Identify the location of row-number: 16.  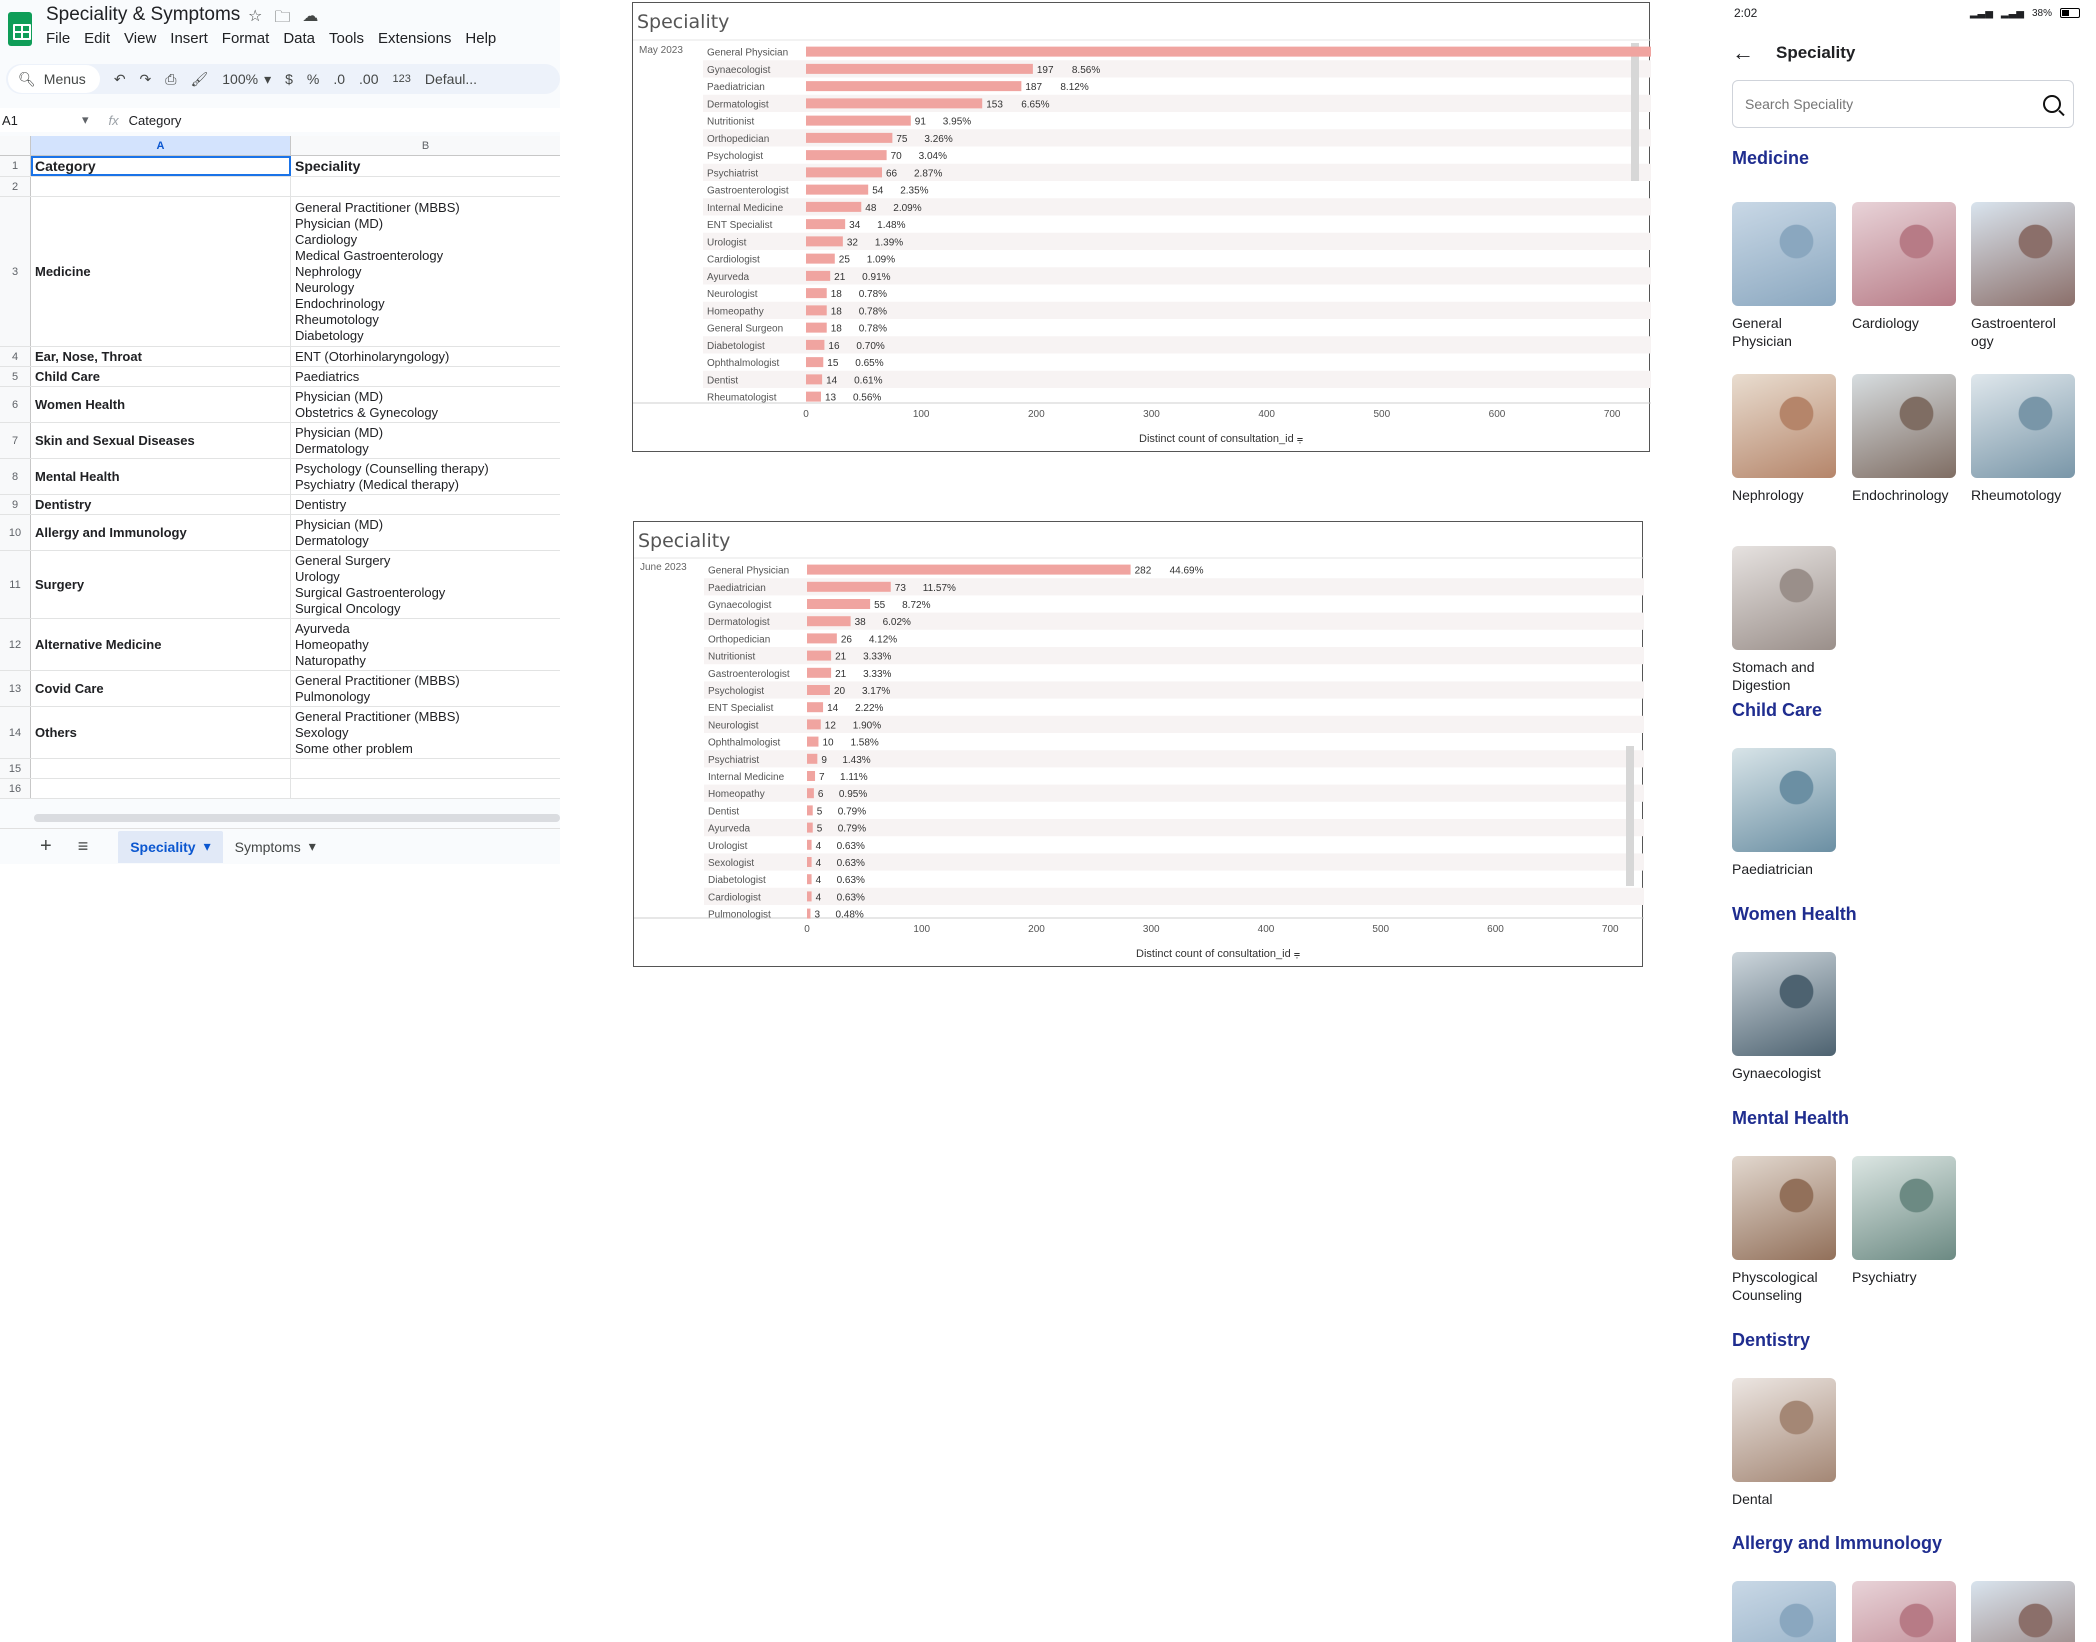
(15, 788).